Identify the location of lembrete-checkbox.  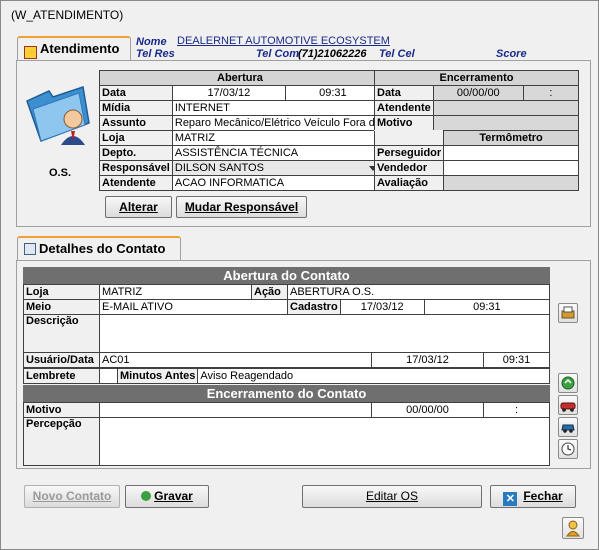
(108, 376).